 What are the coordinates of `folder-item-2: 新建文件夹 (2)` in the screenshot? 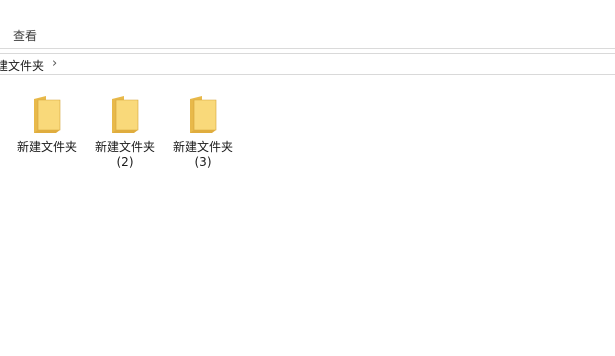 It's located at (125, 132).